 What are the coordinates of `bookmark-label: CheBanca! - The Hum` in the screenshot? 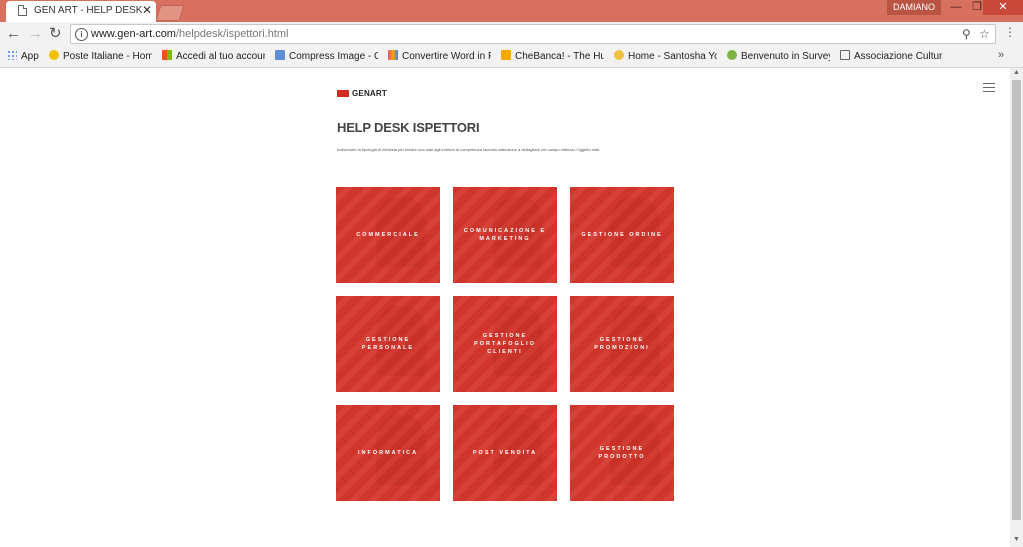 It's located at (559, 56).